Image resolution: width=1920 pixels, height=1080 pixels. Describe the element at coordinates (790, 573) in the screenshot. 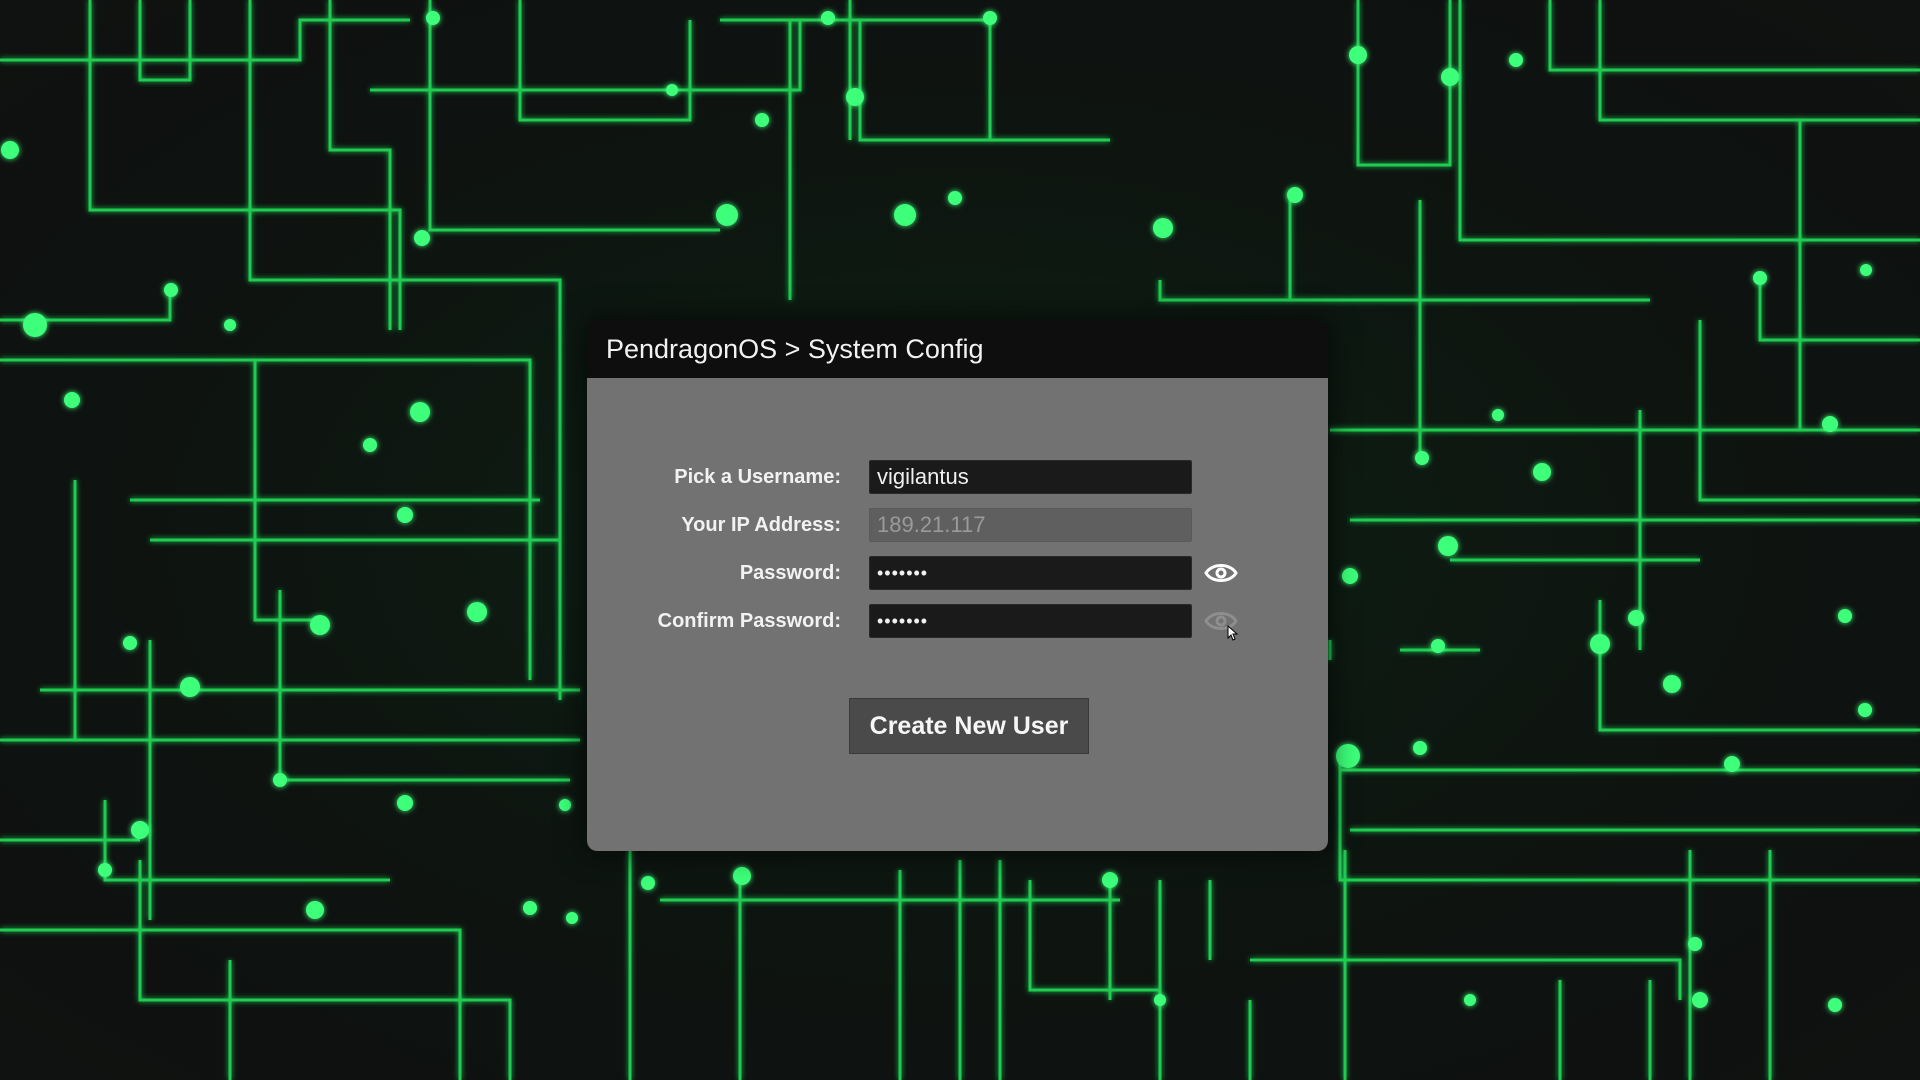

I see `password-label: Password:` at that location.